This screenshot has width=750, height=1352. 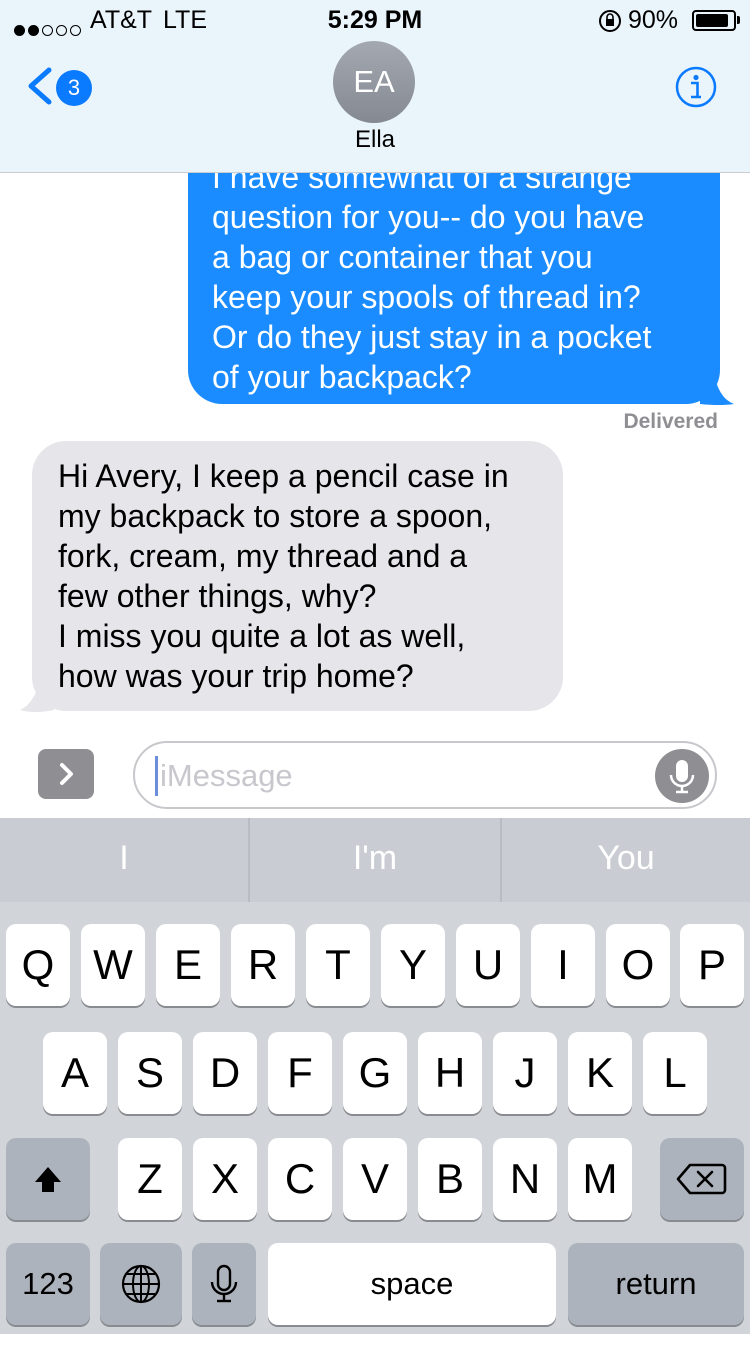 I want to click on globe-icon, so click(x=141, y=1284).